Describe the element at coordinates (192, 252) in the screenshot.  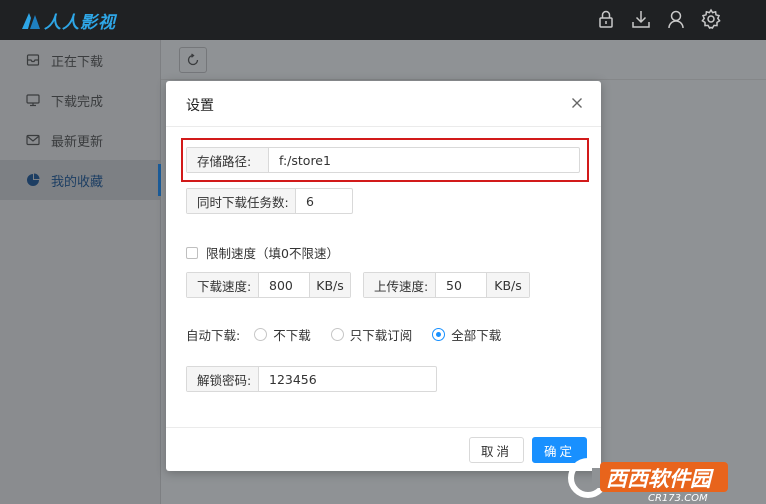
I see `limit-speed-checkbox` at that location.